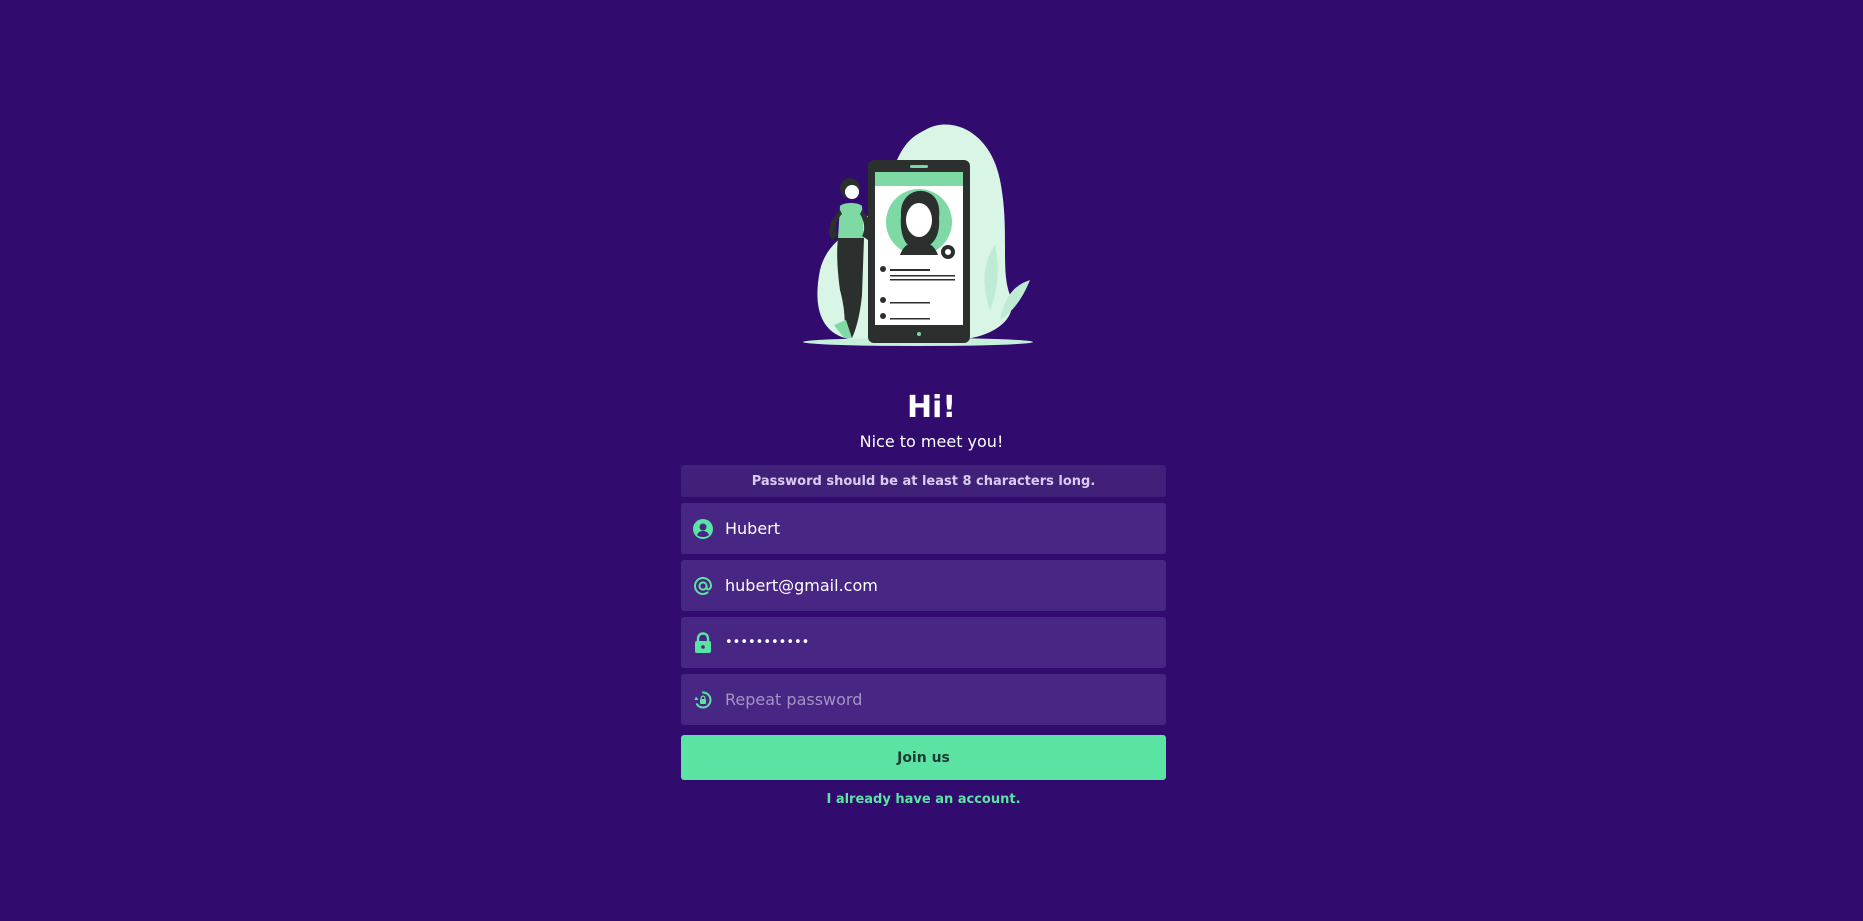 The width and height of the screenshot is (1863, 921). Describe the element at coordinates (703, 642) in the screenshot. I see `lock-icon` at that location.